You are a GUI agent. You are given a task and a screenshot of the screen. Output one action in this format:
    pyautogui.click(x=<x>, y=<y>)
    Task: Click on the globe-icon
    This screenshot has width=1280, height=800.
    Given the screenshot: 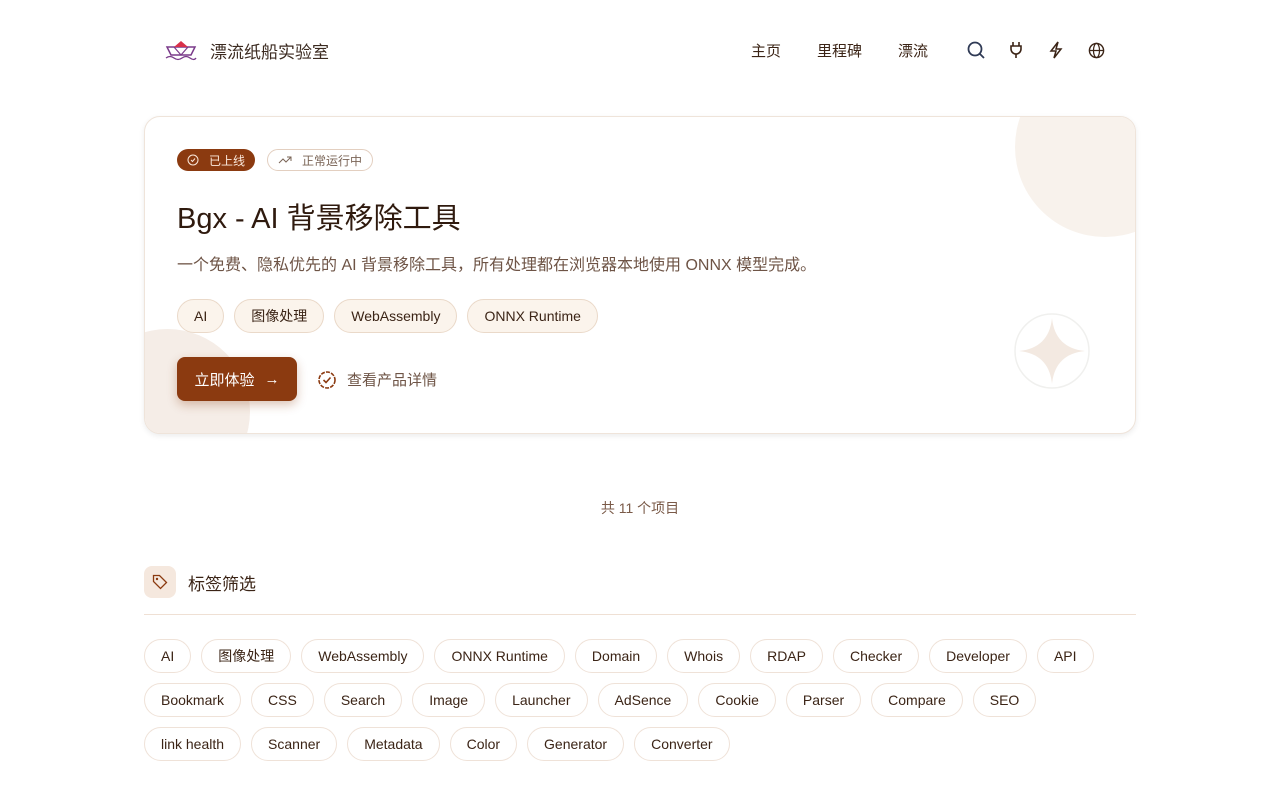 What is the action you would take?
    pyautogui.click(x=1096, y=50)
    